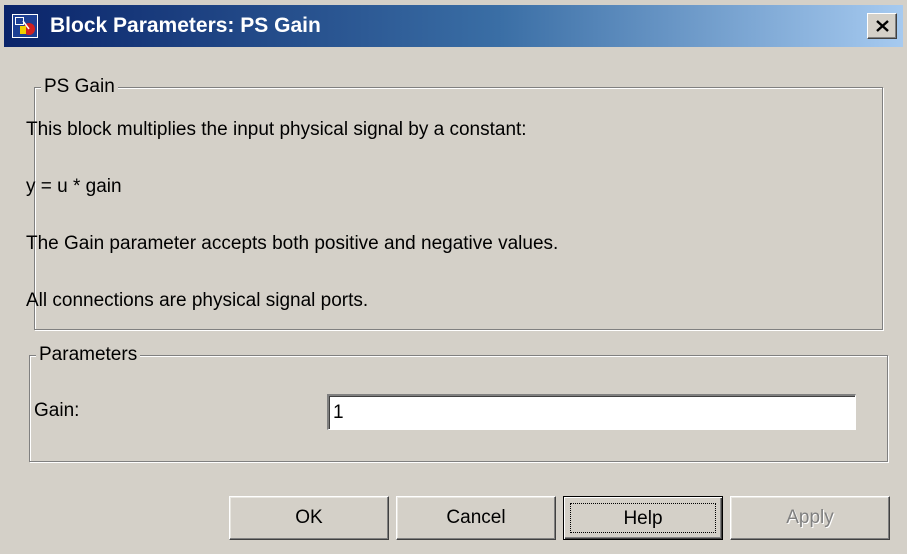 This screenshot has height=554, width=907. Describe the element at coordinates (25, 26) in the screenshot. I see `simulink-block-icon` at that location.